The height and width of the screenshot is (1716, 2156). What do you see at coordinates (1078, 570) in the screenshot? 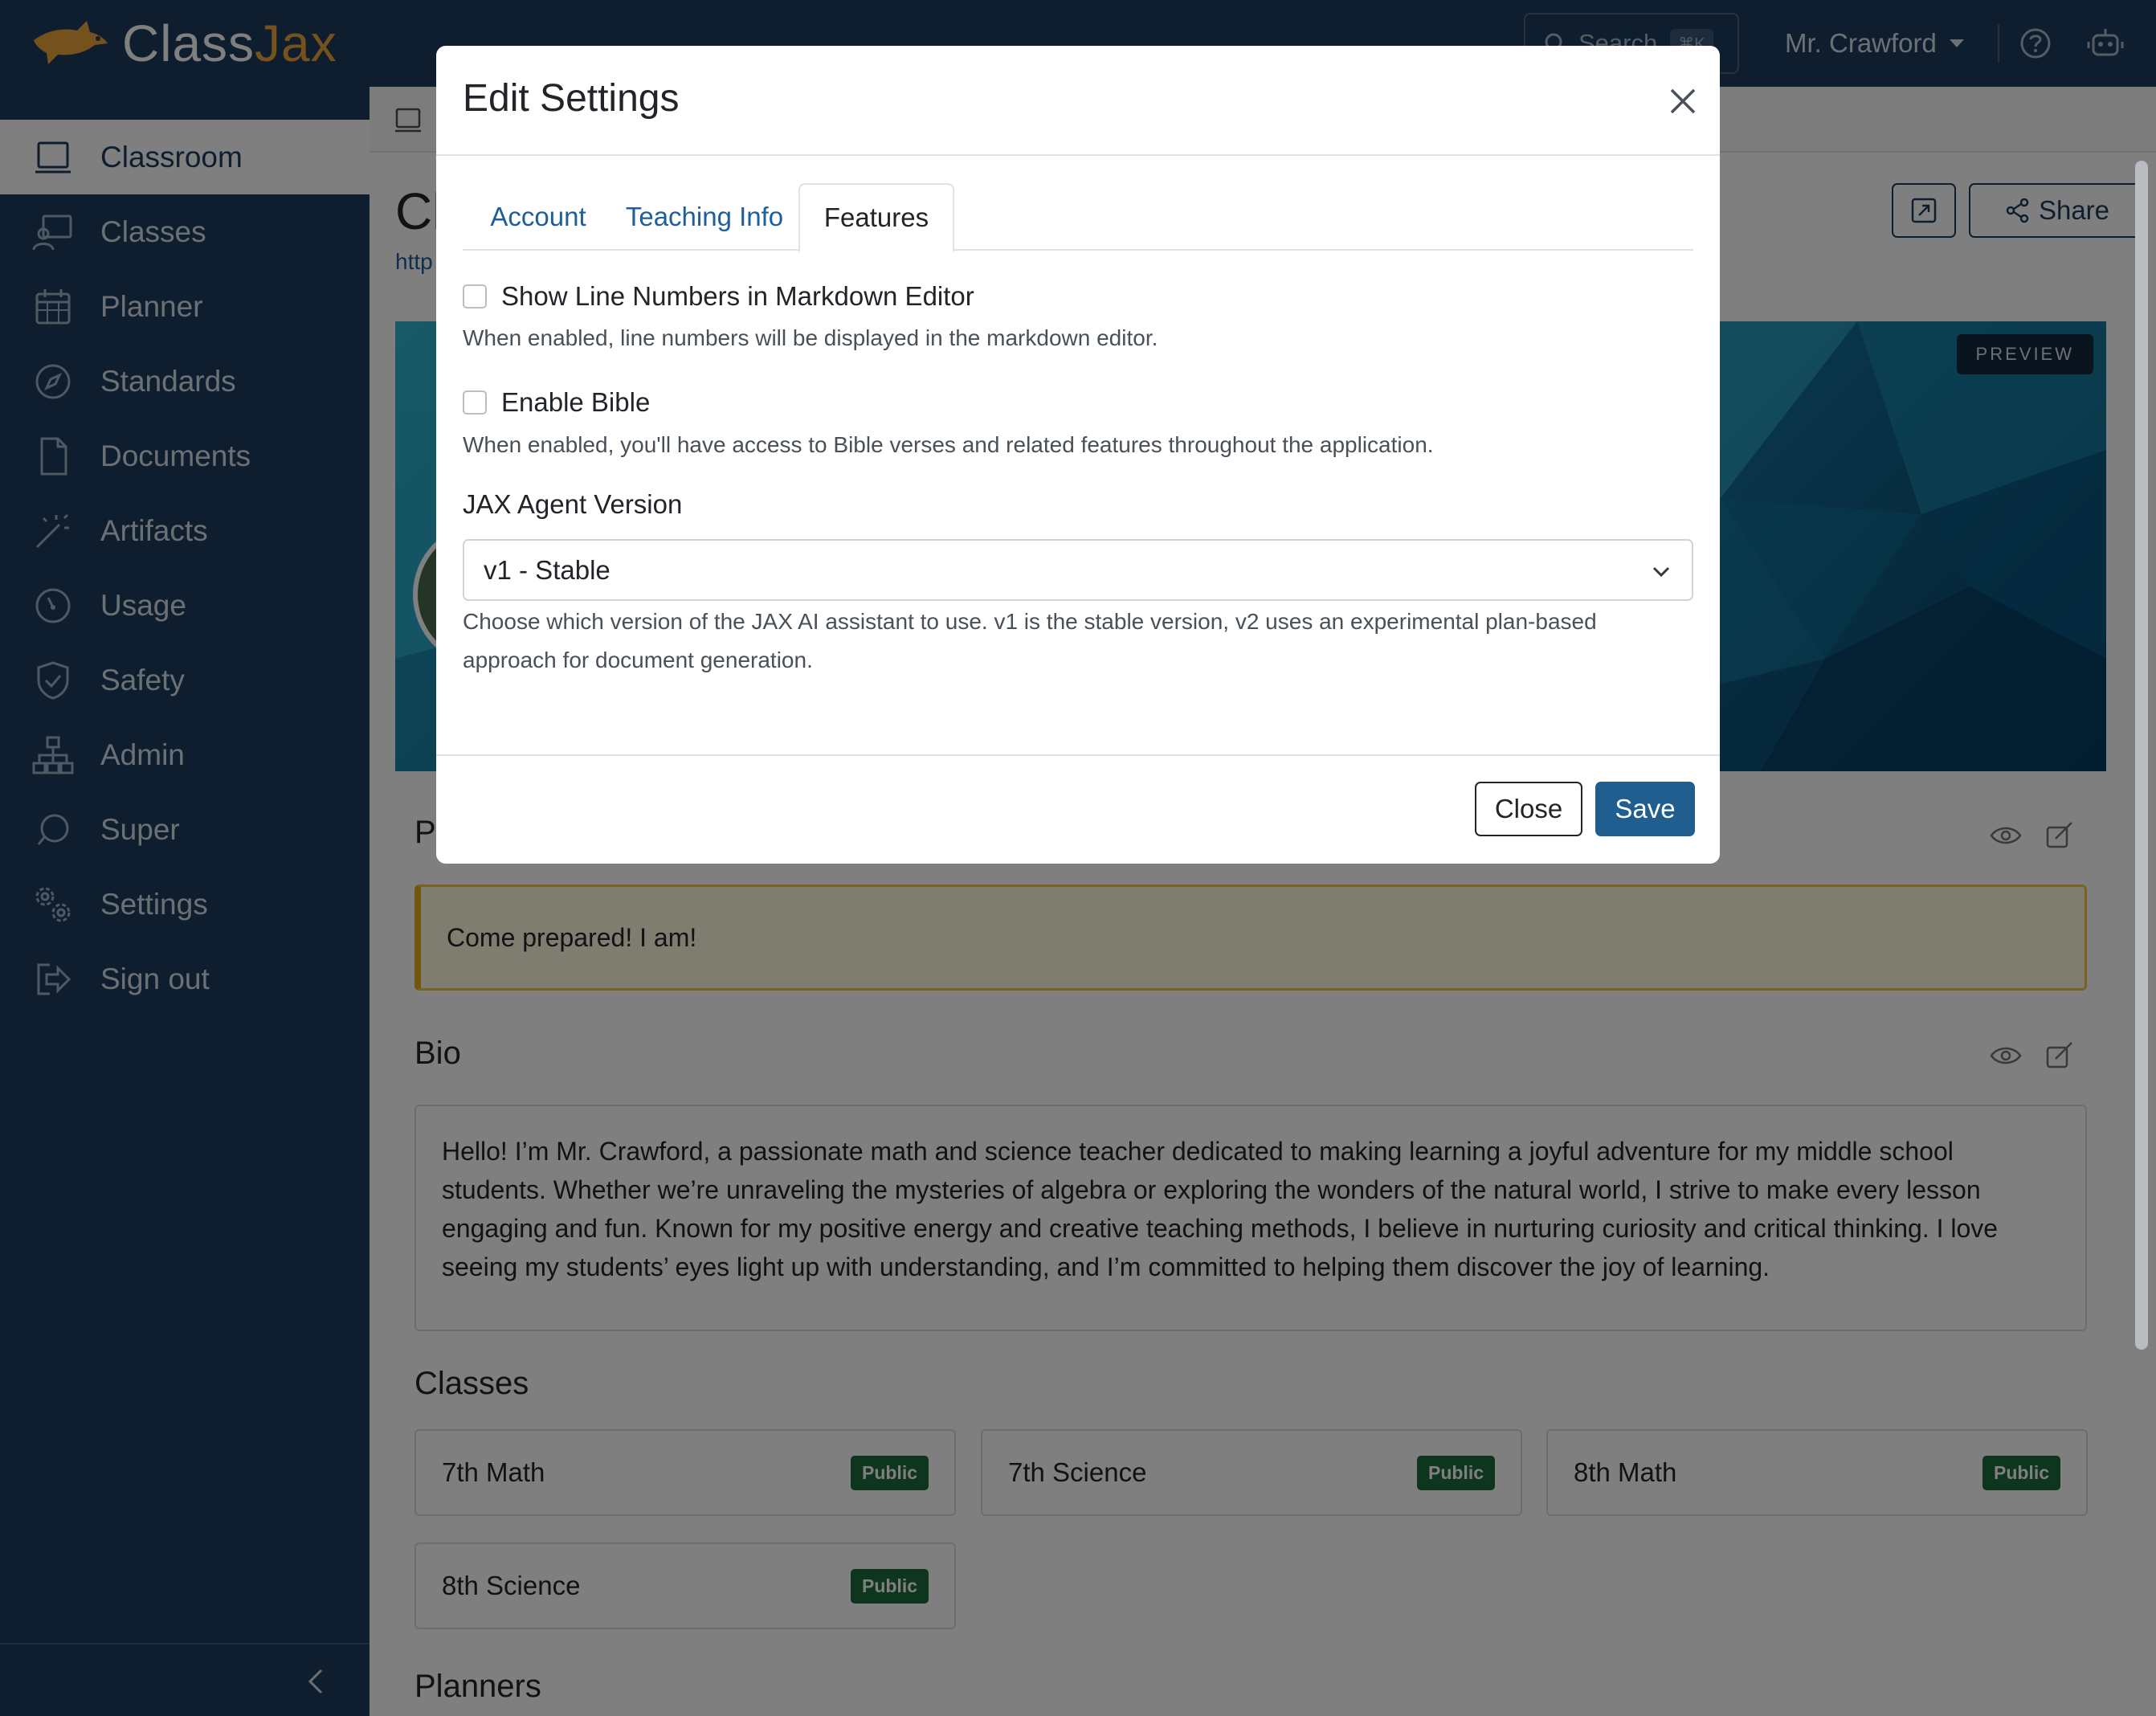
I see `agent-version-select: v1 - Stable` at bounding box center [1078, 570].